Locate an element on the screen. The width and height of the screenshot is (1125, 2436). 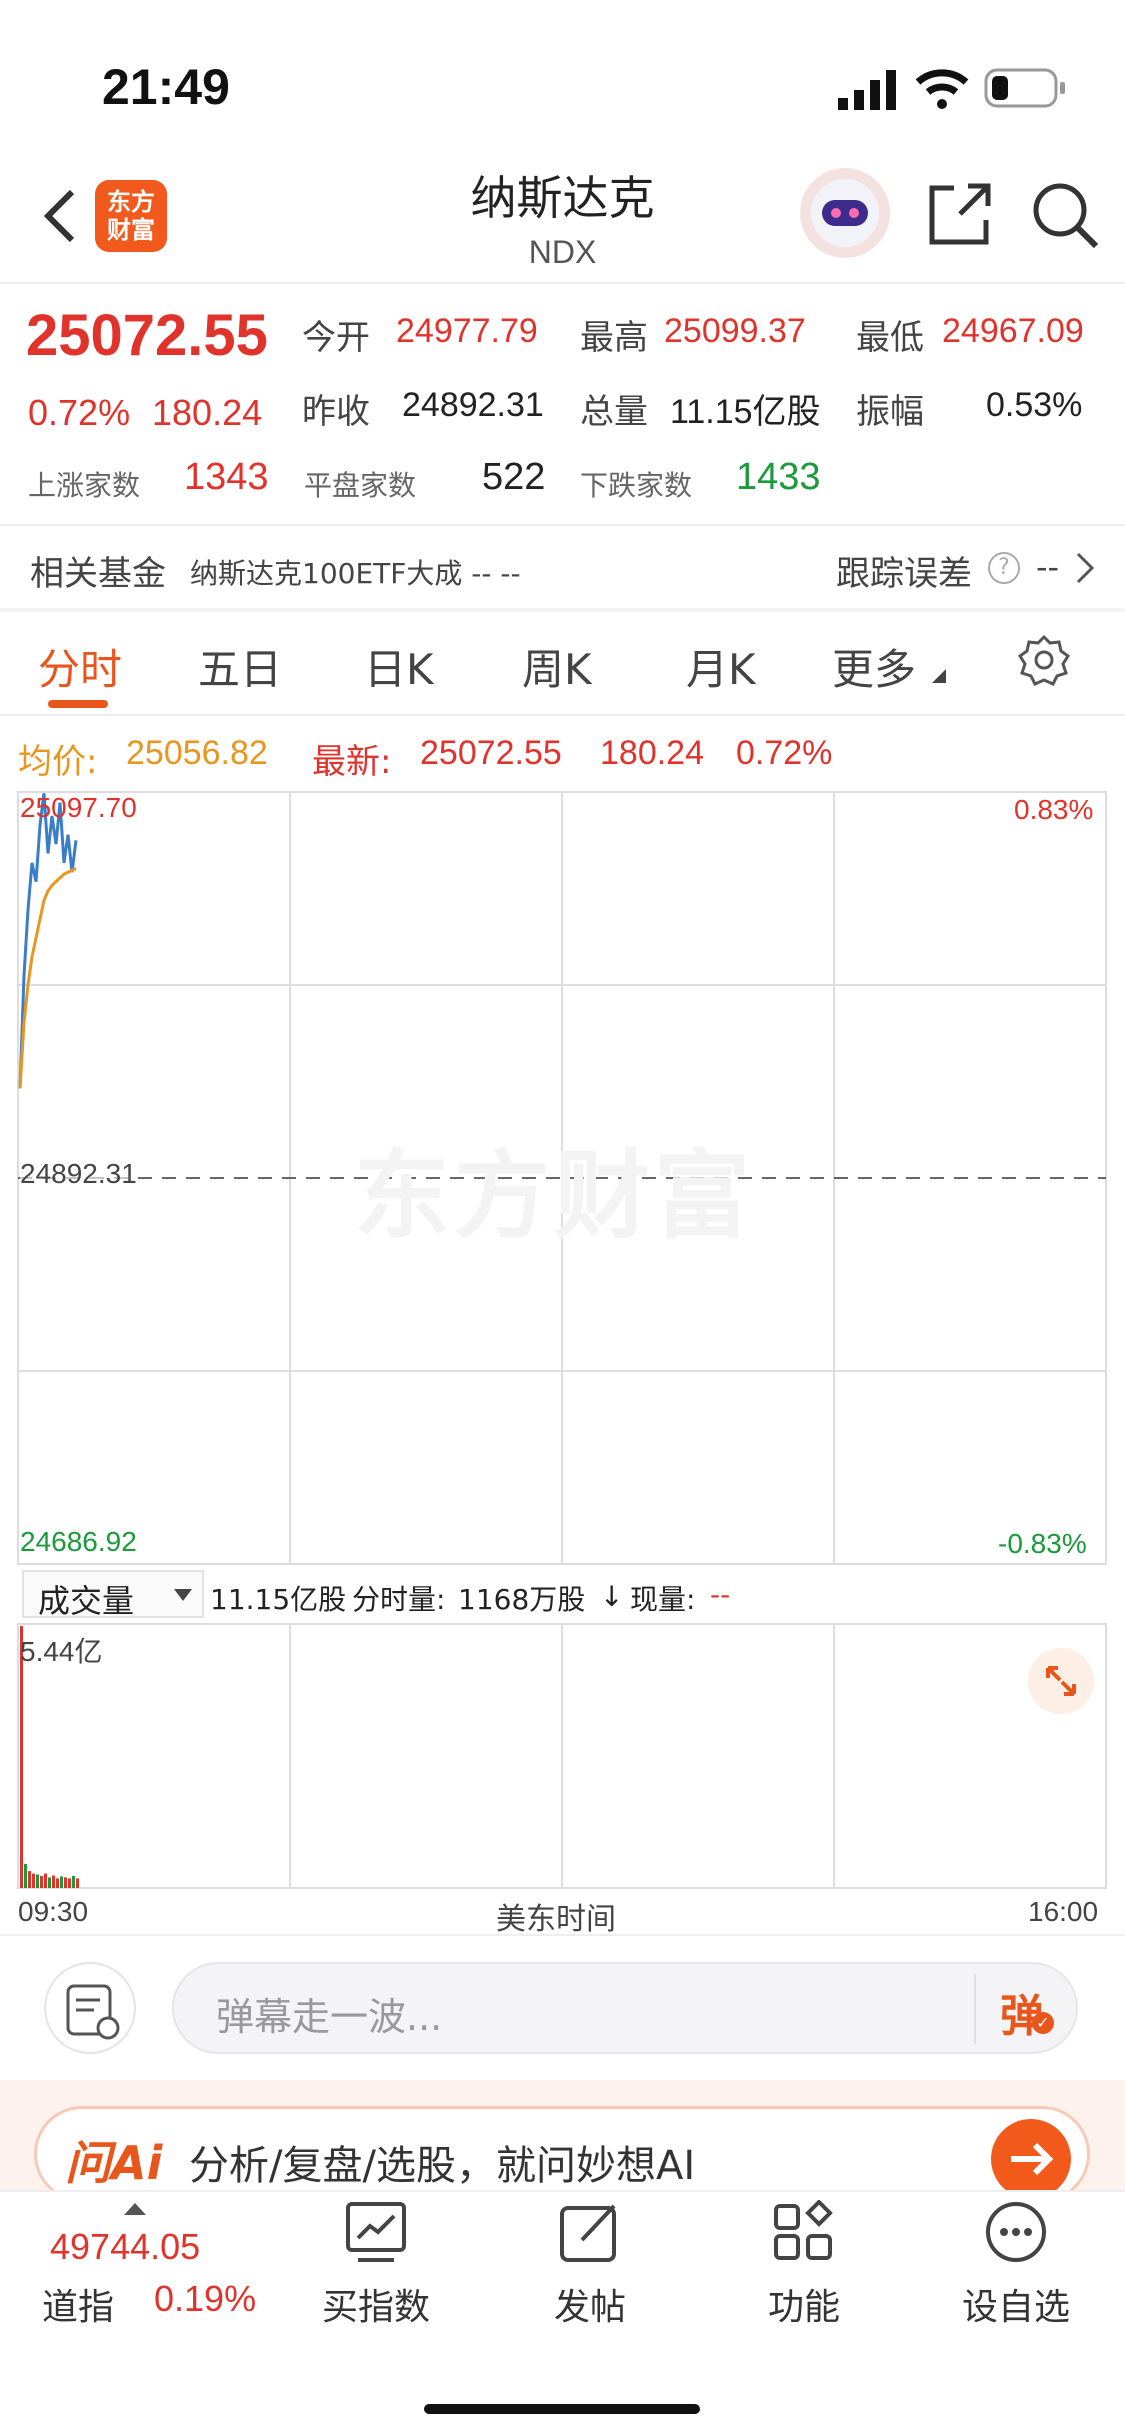
index-pct: 0.19% is located at coordinates (205, 2298).